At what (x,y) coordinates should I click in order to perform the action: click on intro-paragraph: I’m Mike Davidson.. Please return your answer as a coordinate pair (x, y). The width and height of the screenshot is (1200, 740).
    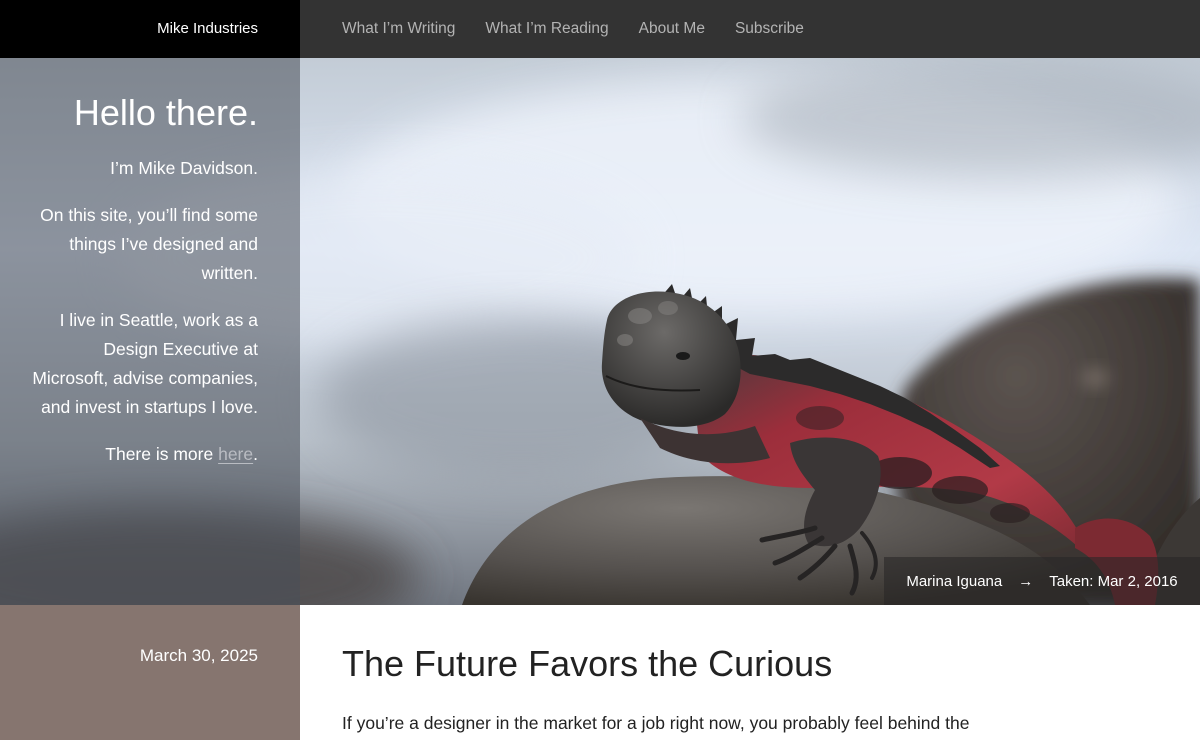
    Looking at the image, I should click on (184, 168).